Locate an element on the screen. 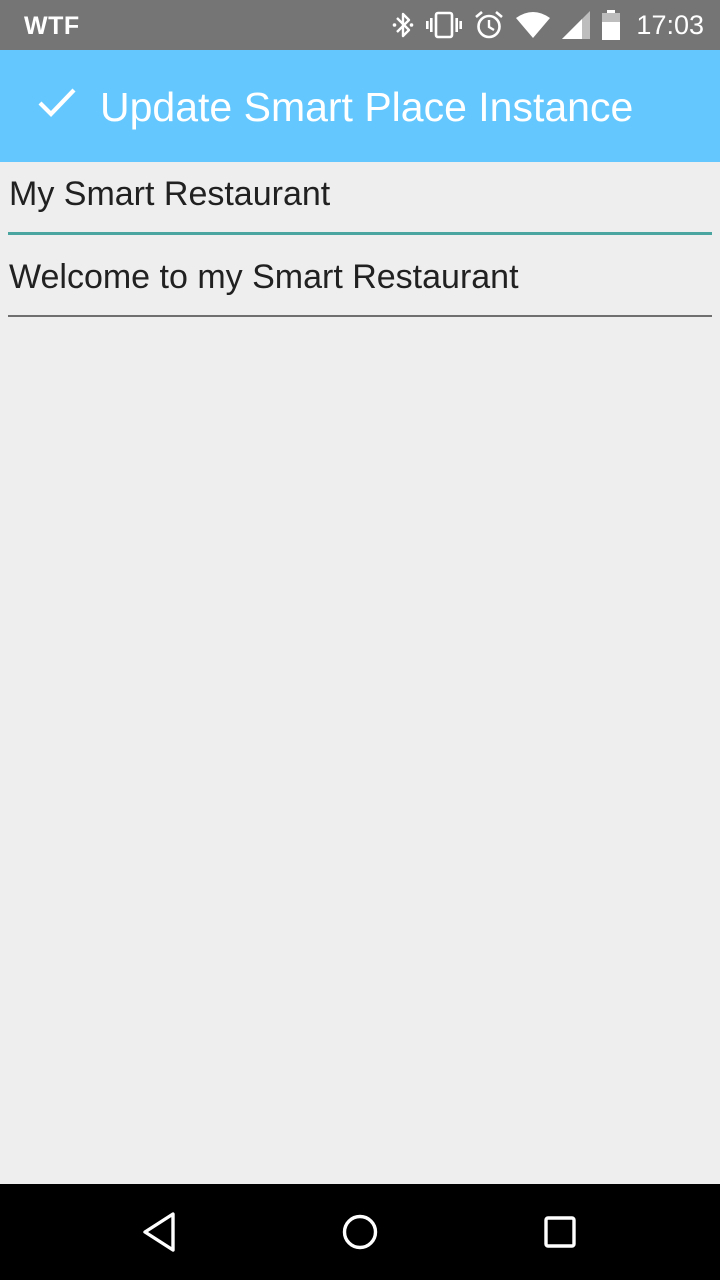 This screenshot has height=1280, width=720. app-bar: Update Smart Place Instance is located at coordinates (360, 106).